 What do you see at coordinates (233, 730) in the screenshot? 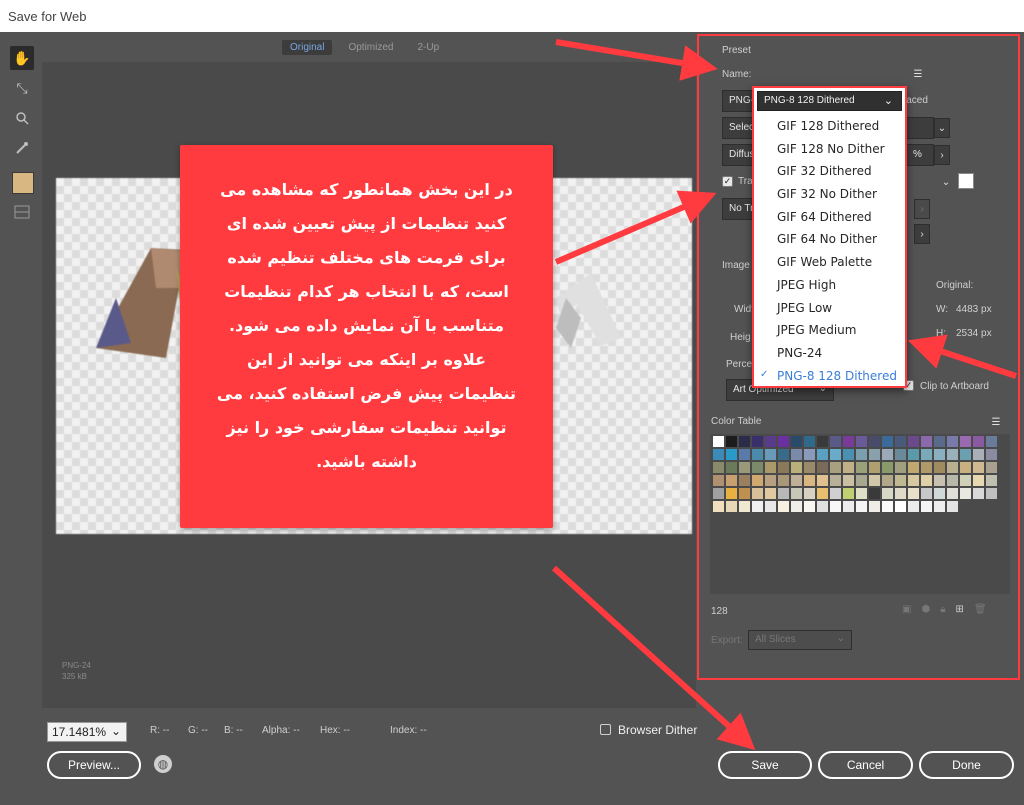
I see `readout-b: B: --` at bounding box center [233, 730].